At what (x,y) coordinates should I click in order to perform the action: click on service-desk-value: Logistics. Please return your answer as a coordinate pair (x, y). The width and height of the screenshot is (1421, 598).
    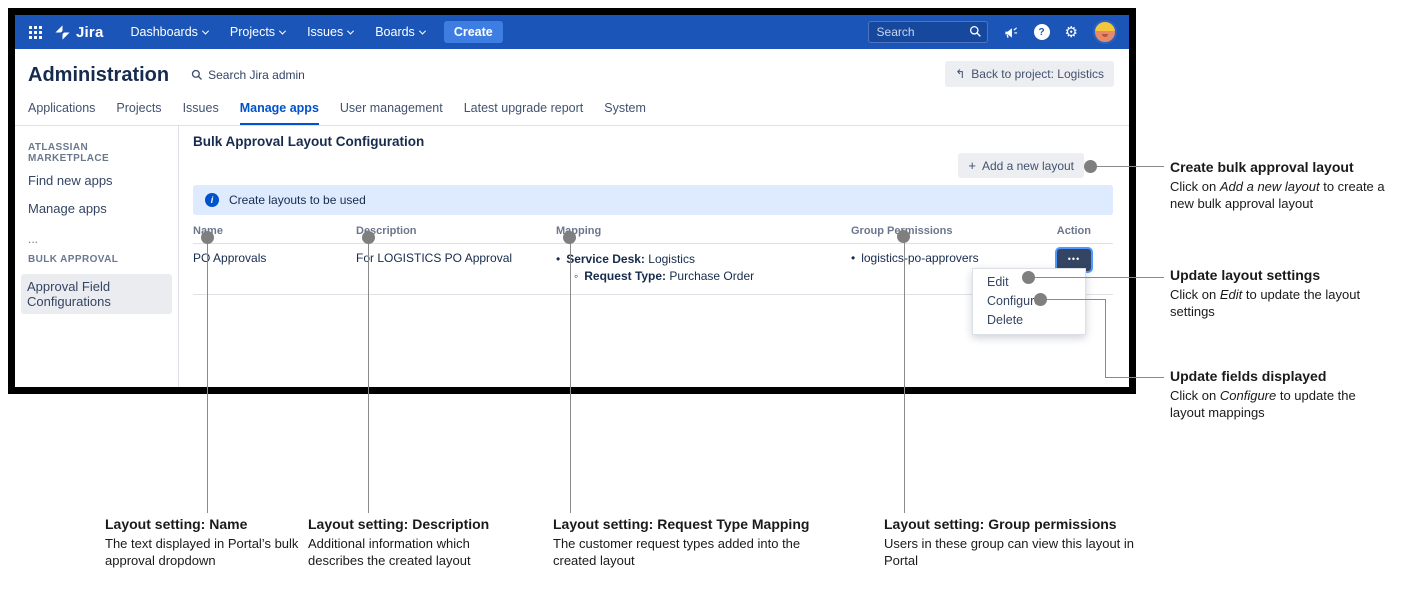
    Looking at the image, I should click on (671, 259).